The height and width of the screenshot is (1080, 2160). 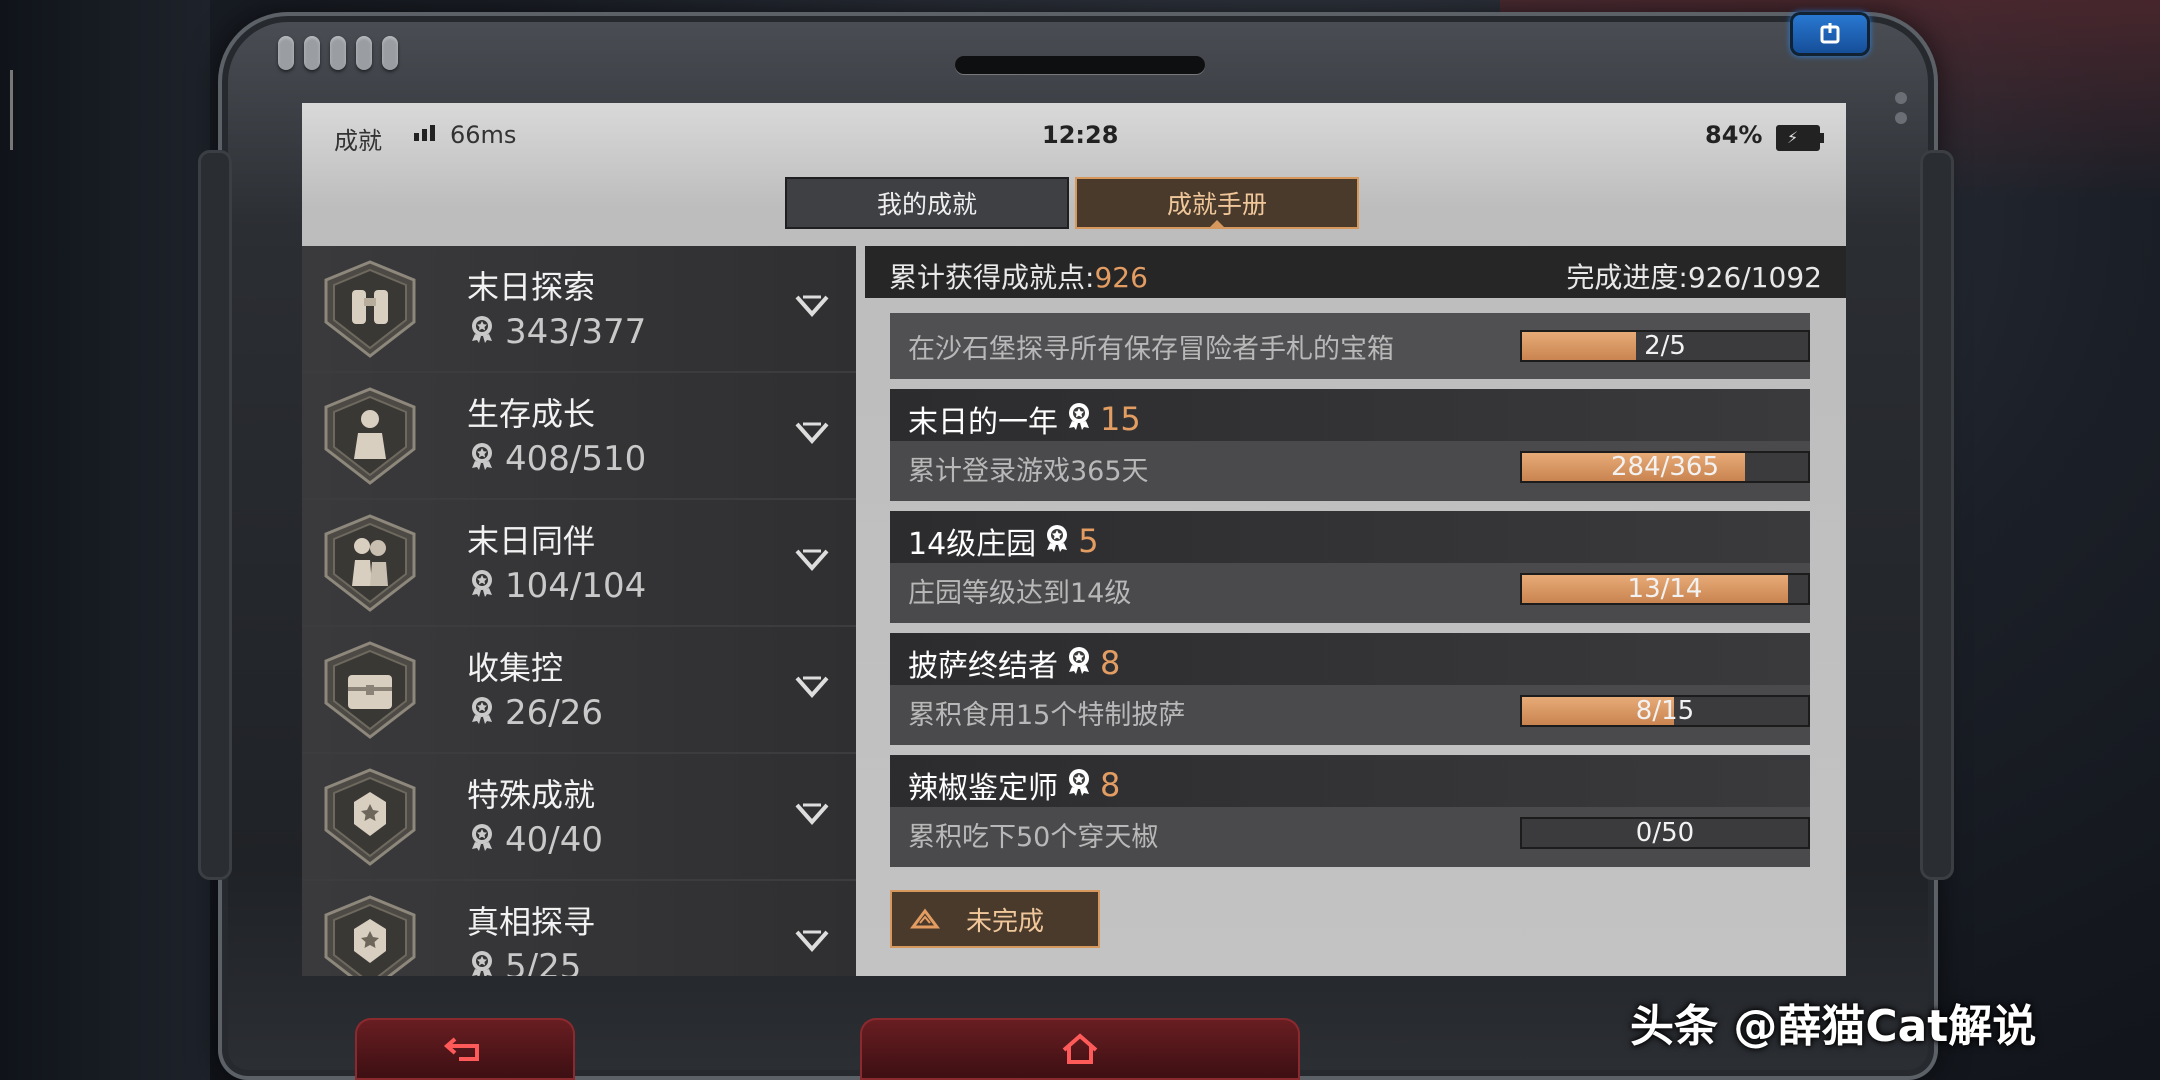 What do you see at coordinates (579, 563) in the screenshot?
I see `category-item: 末日同伴 104/104` at bounding box center [579, 563].